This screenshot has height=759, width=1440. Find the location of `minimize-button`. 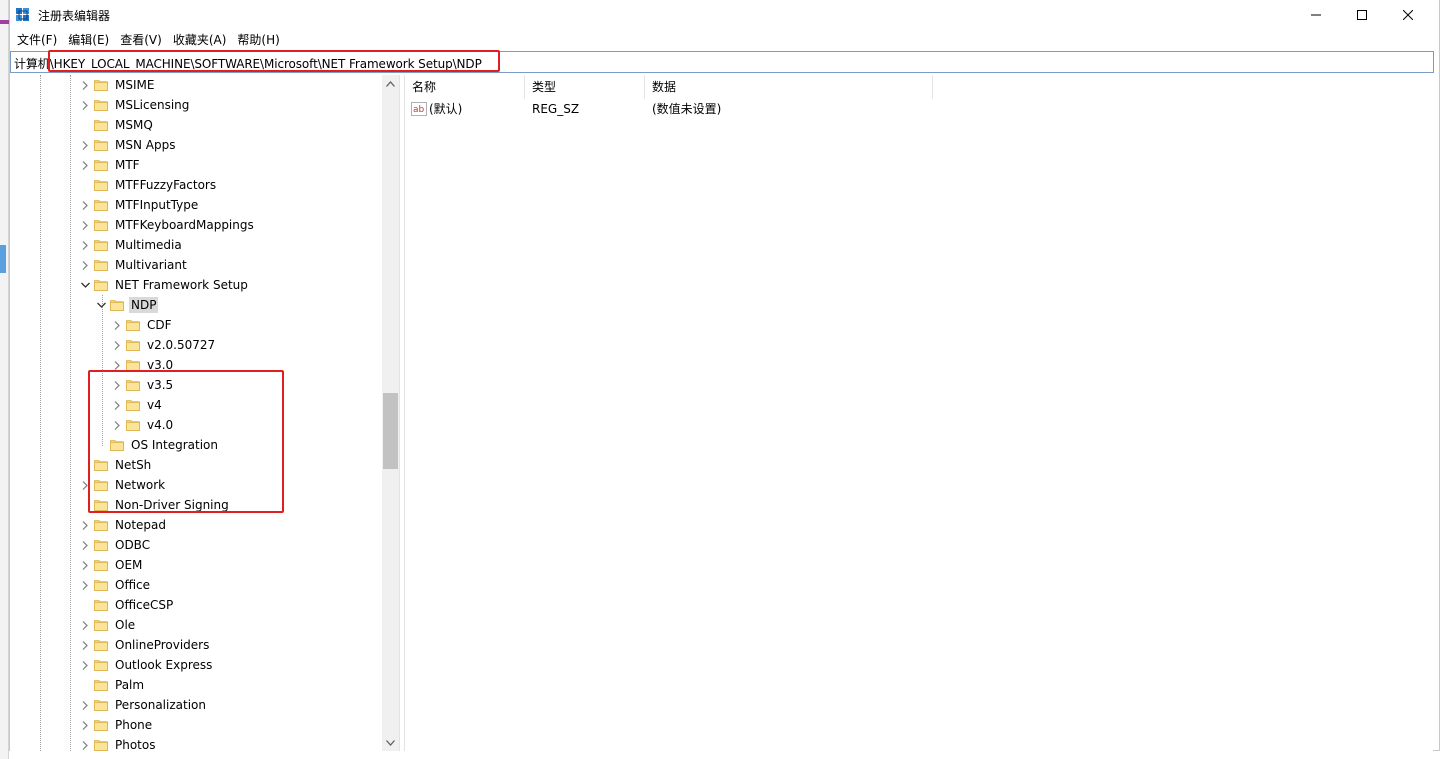

minimize-button is located at coordinates (1316, 15).